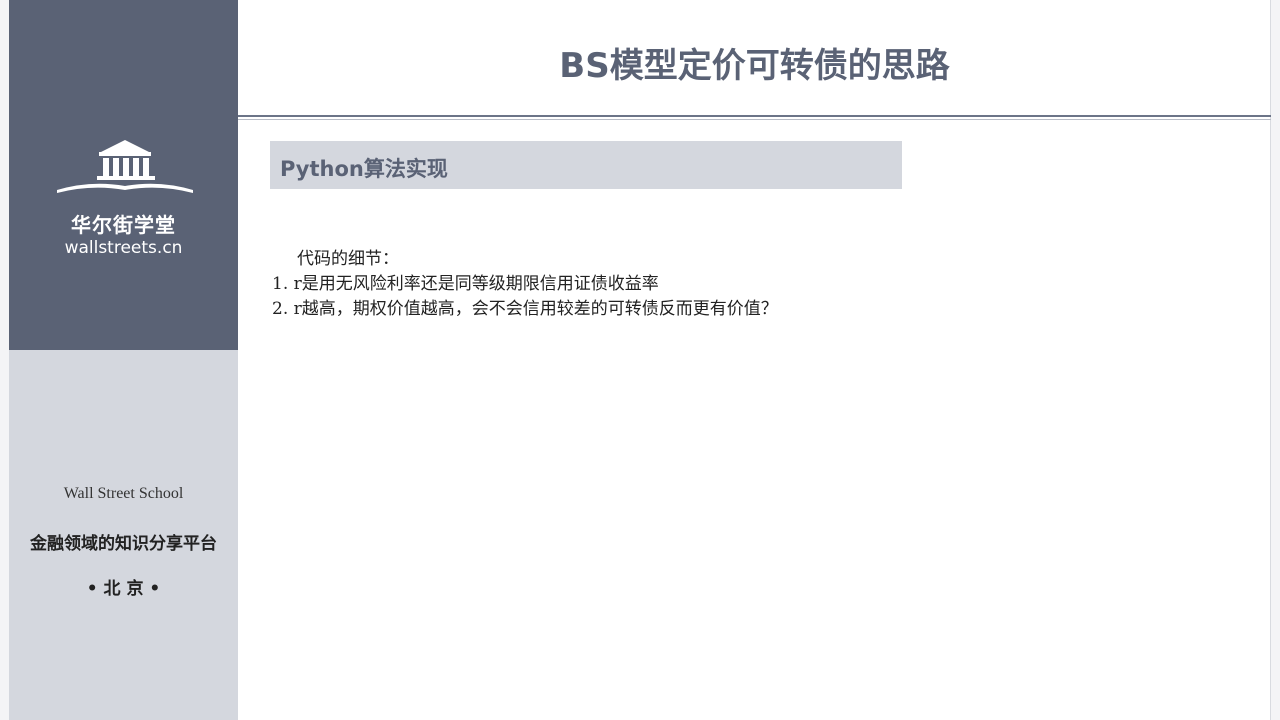  What do you see at coordinates (525, 309) in the screenshot?
I see `notes-item: 2. r越高，期权价值越高，会不会信用较差的可转债反而更有价值？` at bounding box center [525, 309].